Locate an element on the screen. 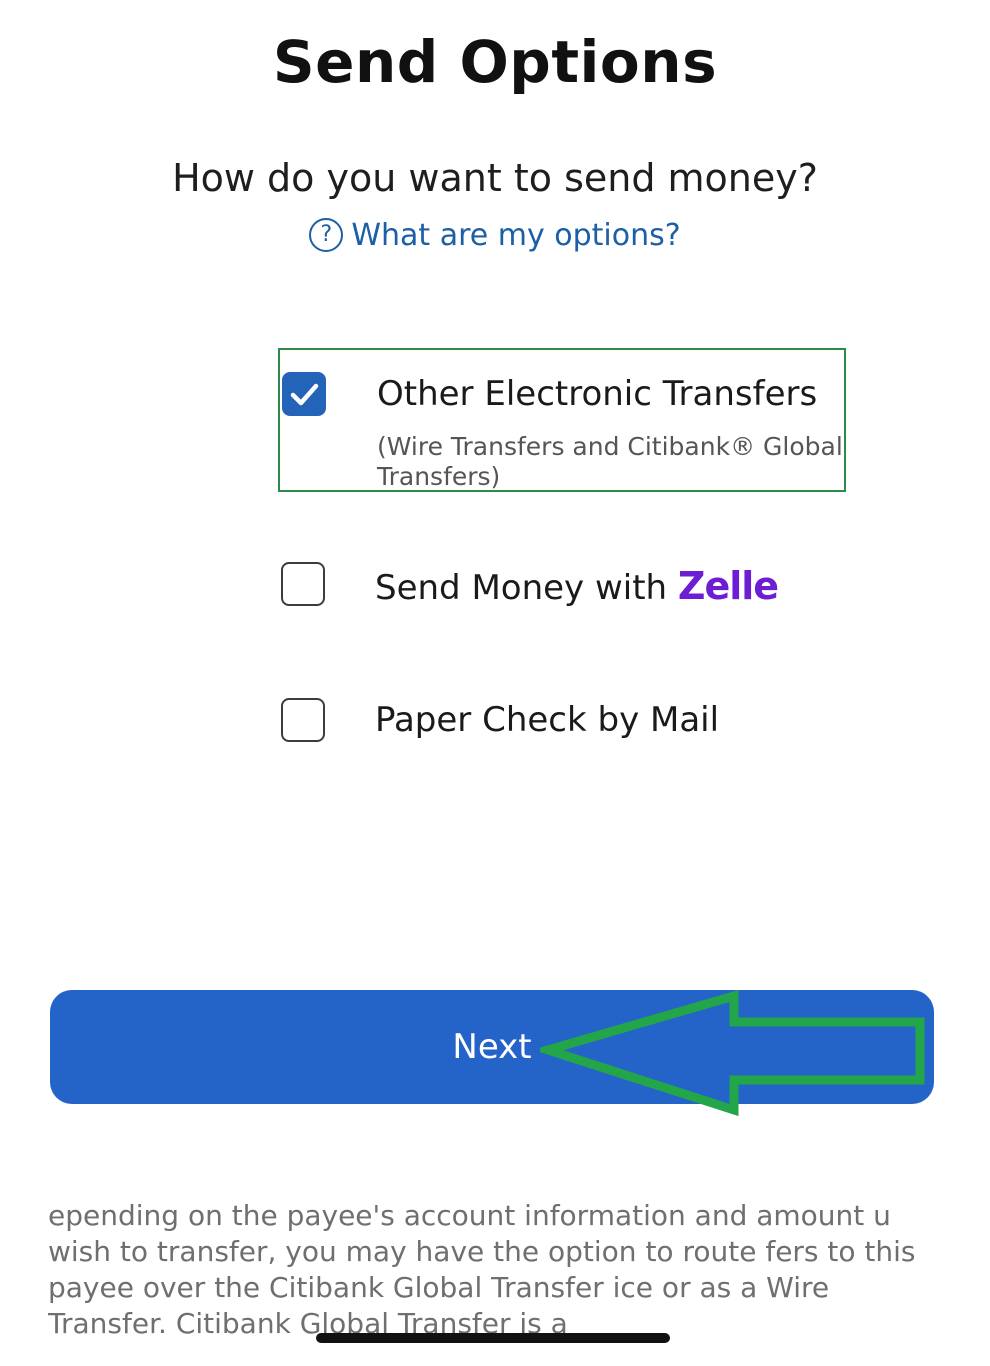  checkbox-checked is located at coordinates (304, 394).